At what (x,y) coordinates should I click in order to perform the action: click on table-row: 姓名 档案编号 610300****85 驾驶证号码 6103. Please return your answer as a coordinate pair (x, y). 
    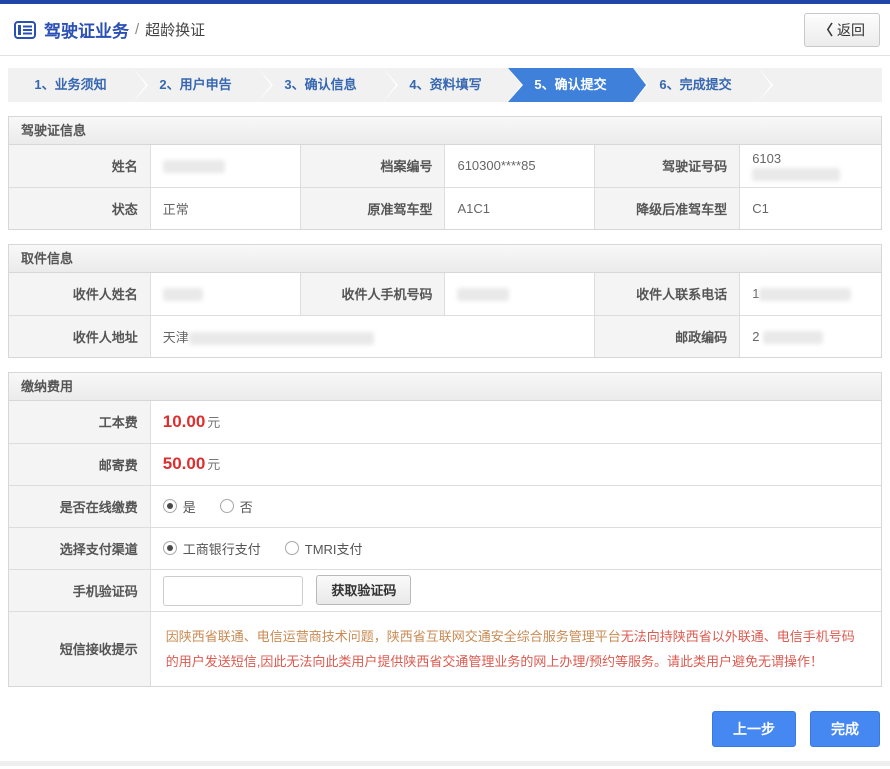
    Looking at the image, I should click on (445, 166).